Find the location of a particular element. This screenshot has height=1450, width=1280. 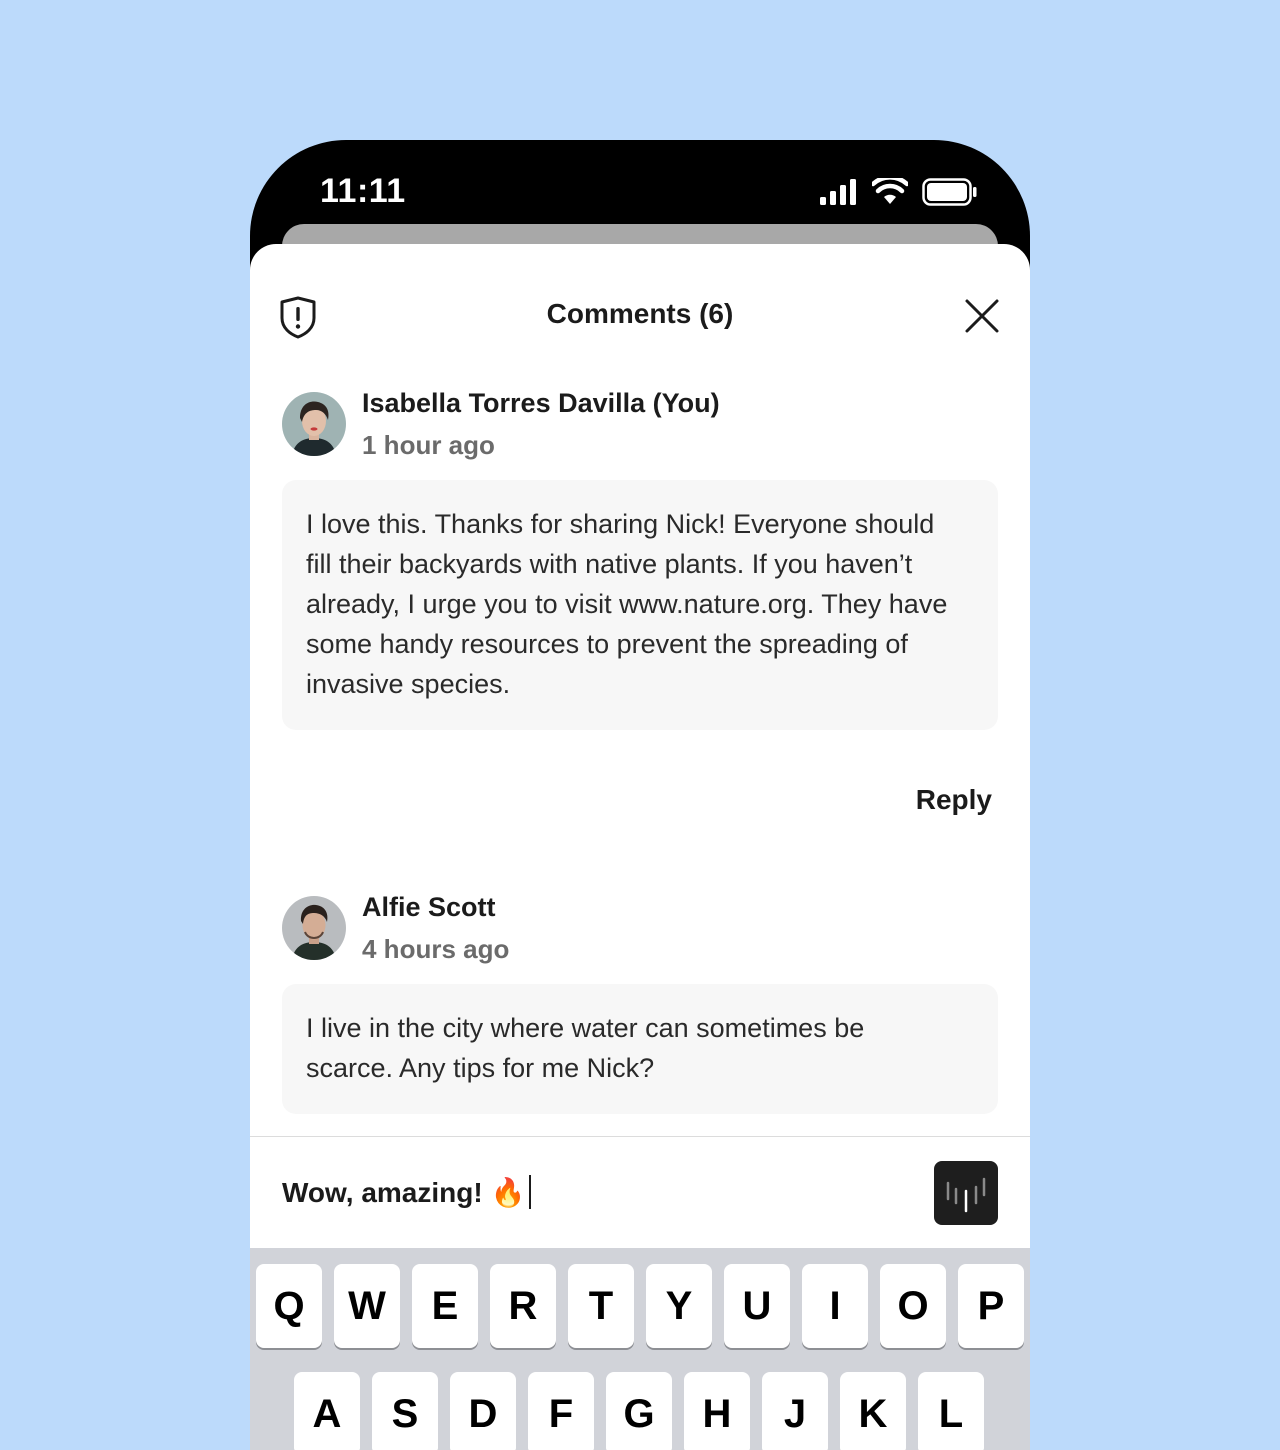

comment-time: 4 hours ago is located at coordinates (436, 949).